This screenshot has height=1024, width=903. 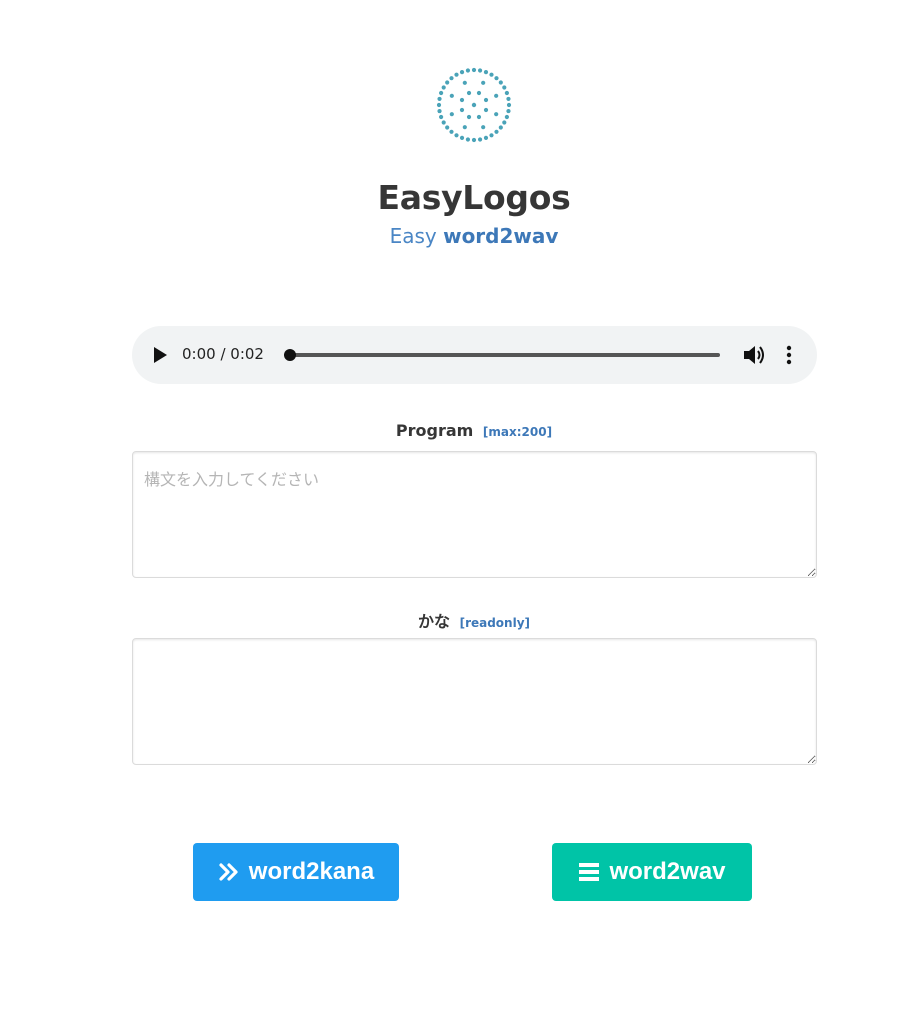 What do you see at coordinates (451, 620) in the screenshot?
I see `kana-label: かな [readonly]` at bounding box center [451, 620].